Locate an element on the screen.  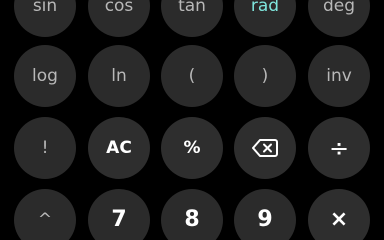
inv-label: inv is located at coordinates (339, 75).